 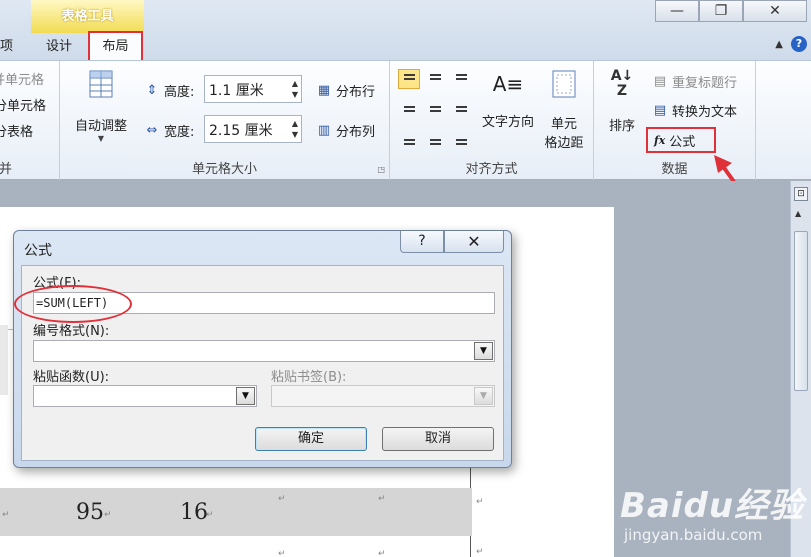 What do you see at coordinates (356, 92) in the screenshot?
I see `distribute-rows-label: 分布行` at bounding box center [356, 92].